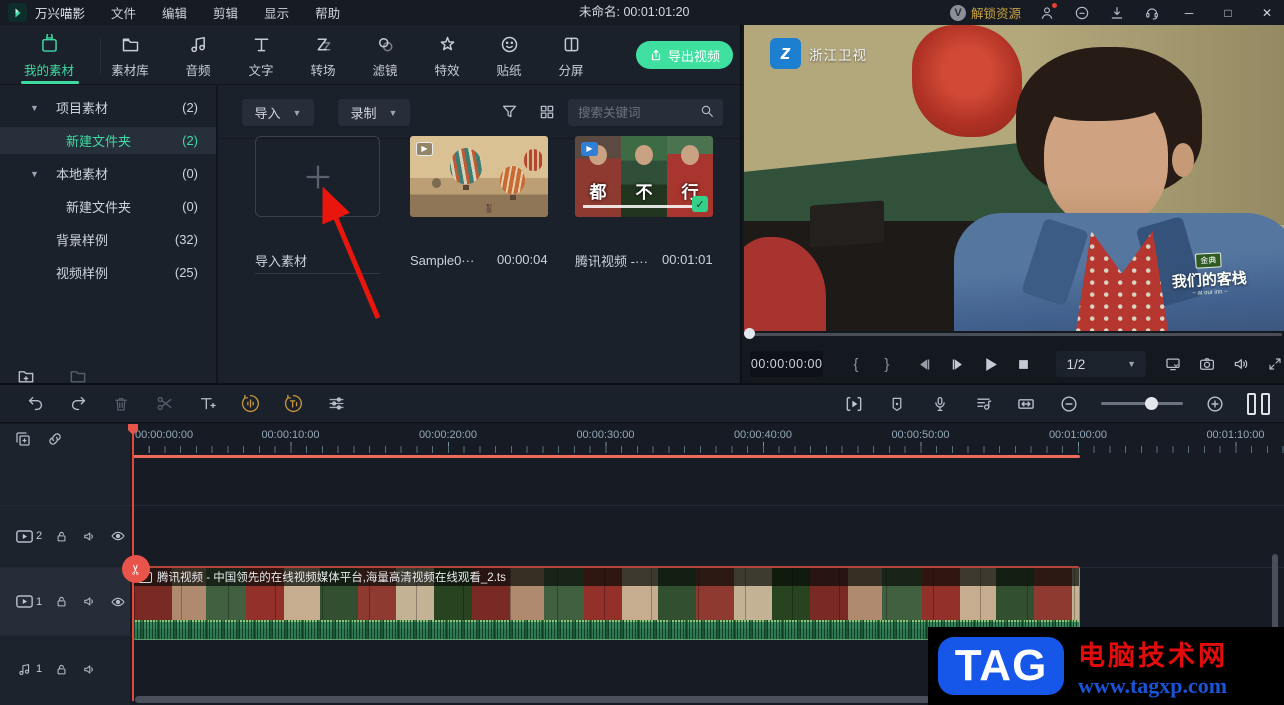  I want to click on maximize-button: □, so click(1228, 13).